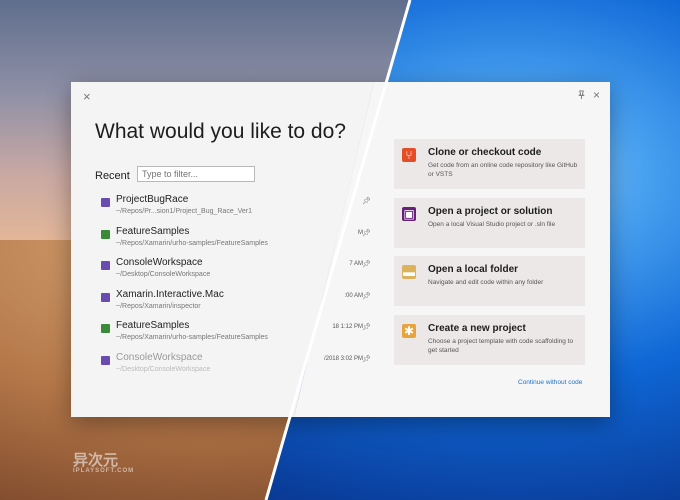 Image resolution: width=680 pixels, height=500 pixels. What do you see at coordinates (485, 152) in the screenshot?
I see `action-title: Clone or checkout code` at bounding box center [485, 152].